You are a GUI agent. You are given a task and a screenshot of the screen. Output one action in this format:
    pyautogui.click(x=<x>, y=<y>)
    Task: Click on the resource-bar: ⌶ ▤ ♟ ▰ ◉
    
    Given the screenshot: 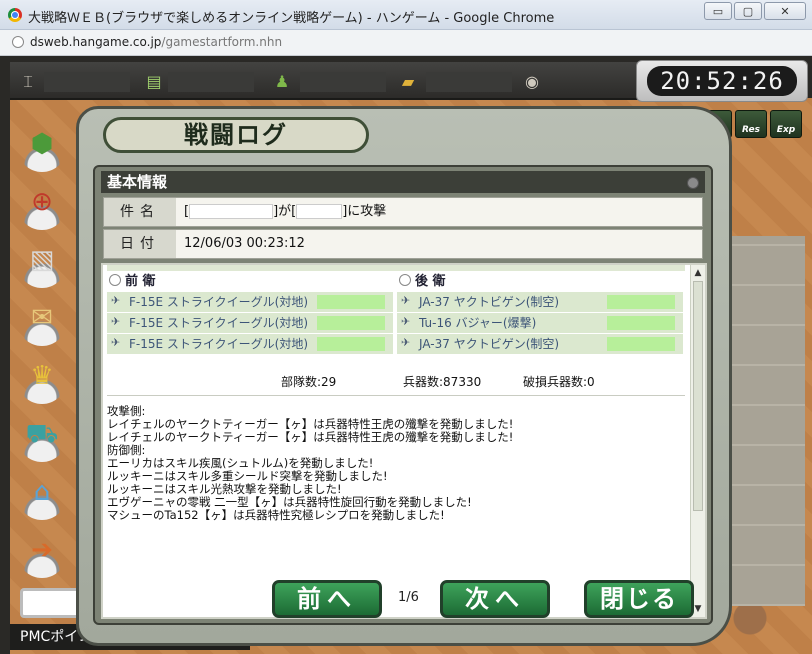 What is the action you would take?
    pyautogui.click(x=324, y=81)
    